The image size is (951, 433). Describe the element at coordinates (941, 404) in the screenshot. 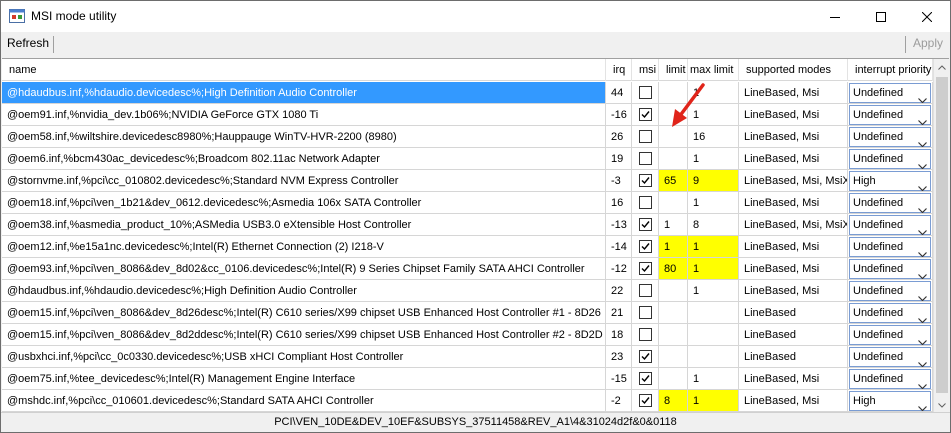

I see `scroll-down-button` at that location.